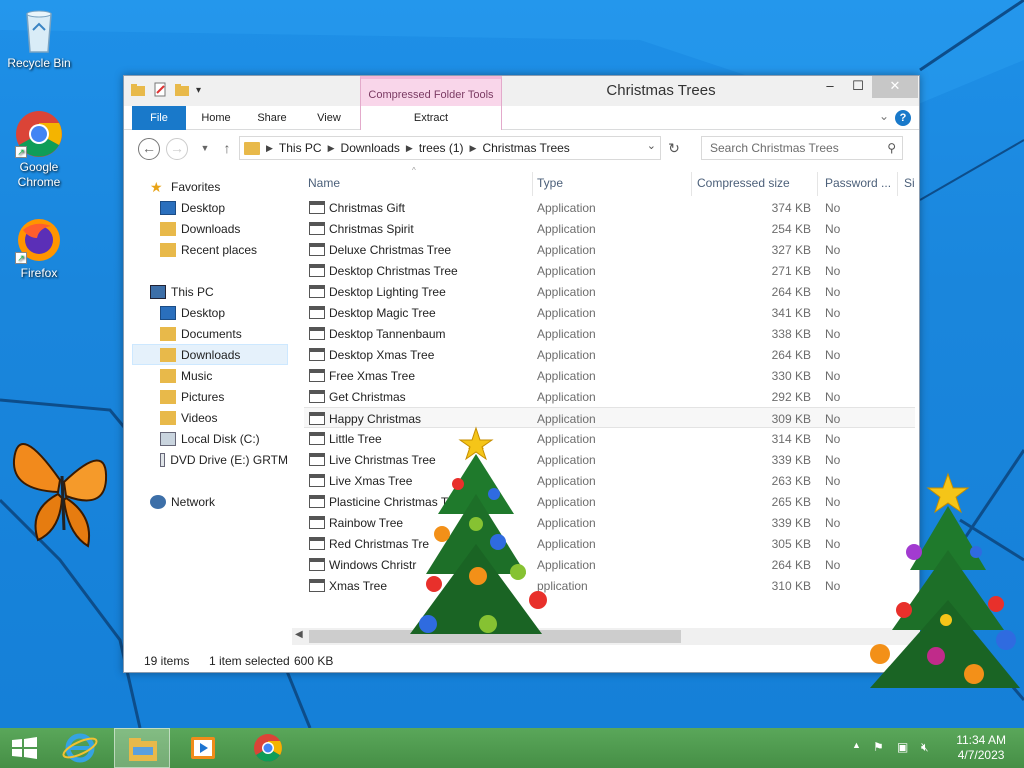 This screenshot has width=1024, height=768. What do you see at coordinates (188, 417) in the screenshot?
I see `nav-pc-videos: Videos` at bounding box center [188, 417].